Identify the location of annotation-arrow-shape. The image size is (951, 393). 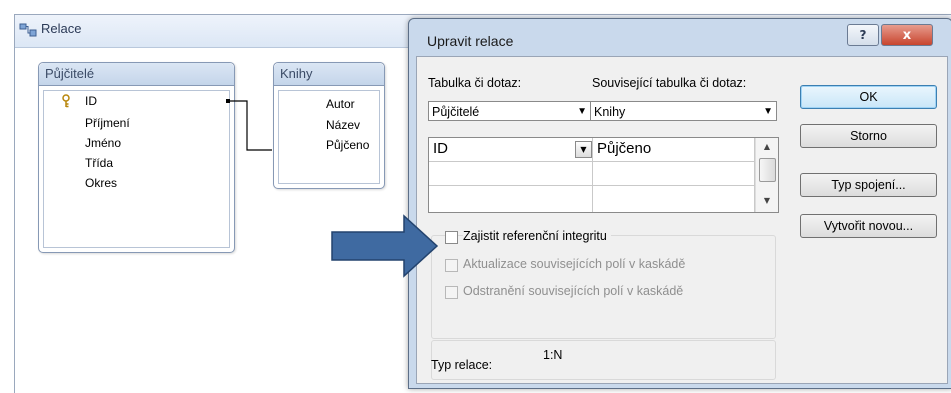
(385, 246).